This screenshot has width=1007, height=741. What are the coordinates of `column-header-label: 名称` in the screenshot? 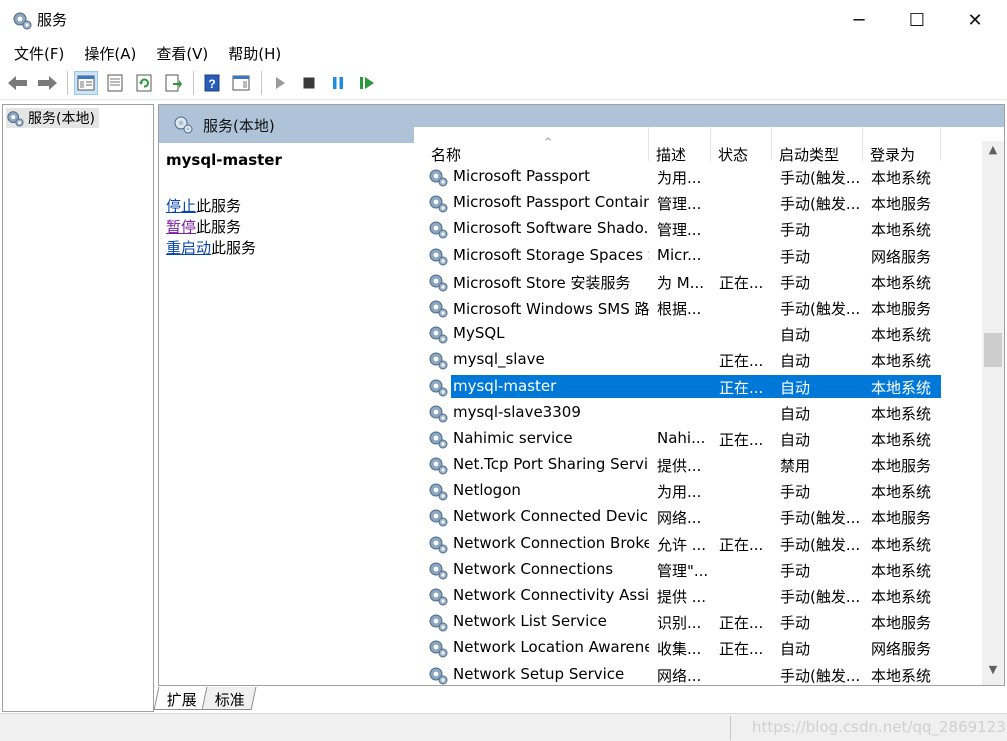 It's located at (446, 155).